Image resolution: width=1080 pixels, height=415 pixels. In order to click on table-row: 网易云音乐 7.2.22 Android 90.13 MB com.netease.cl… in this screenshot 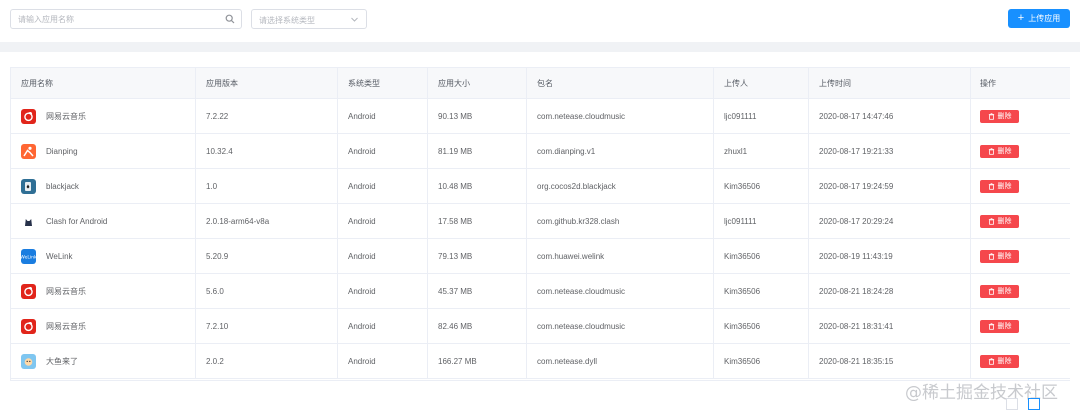, I will do `click(540, 116)`.